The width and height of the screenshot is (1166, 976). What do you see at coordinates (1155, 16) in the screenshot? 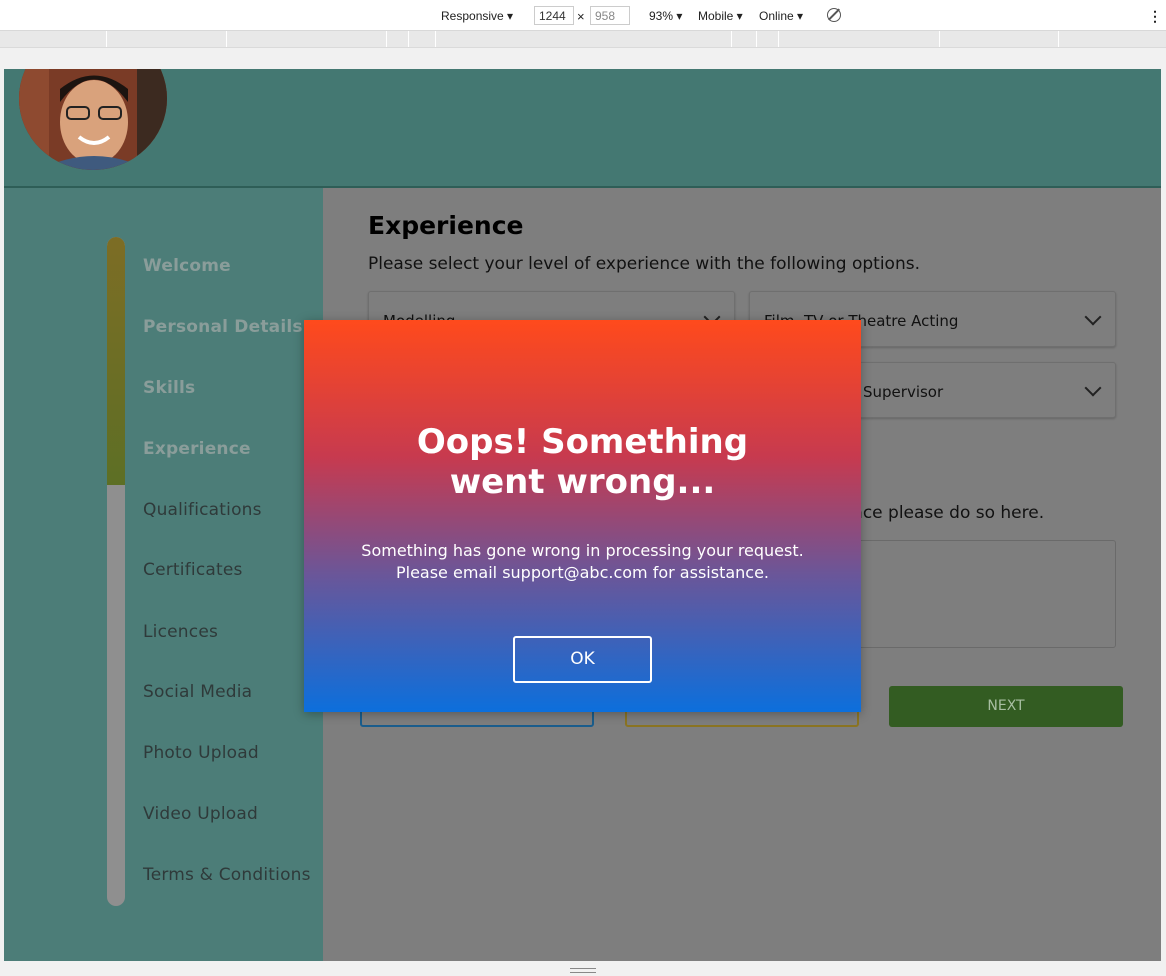
I see `more-options-icon: ⋮` at bounding box center [1155, 16].